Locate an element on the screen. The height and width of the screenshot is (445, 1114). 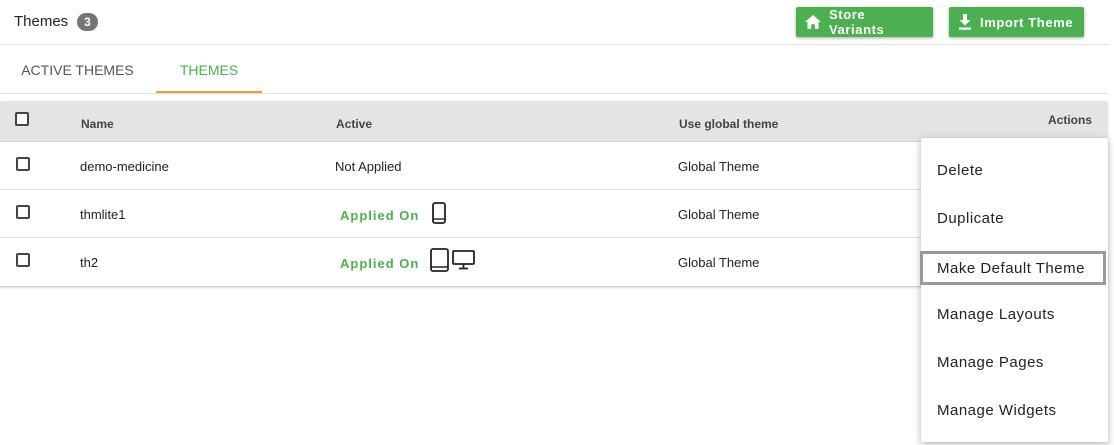
menu-item-duplicate: Duplicate is located at coordinates (1014, 218).